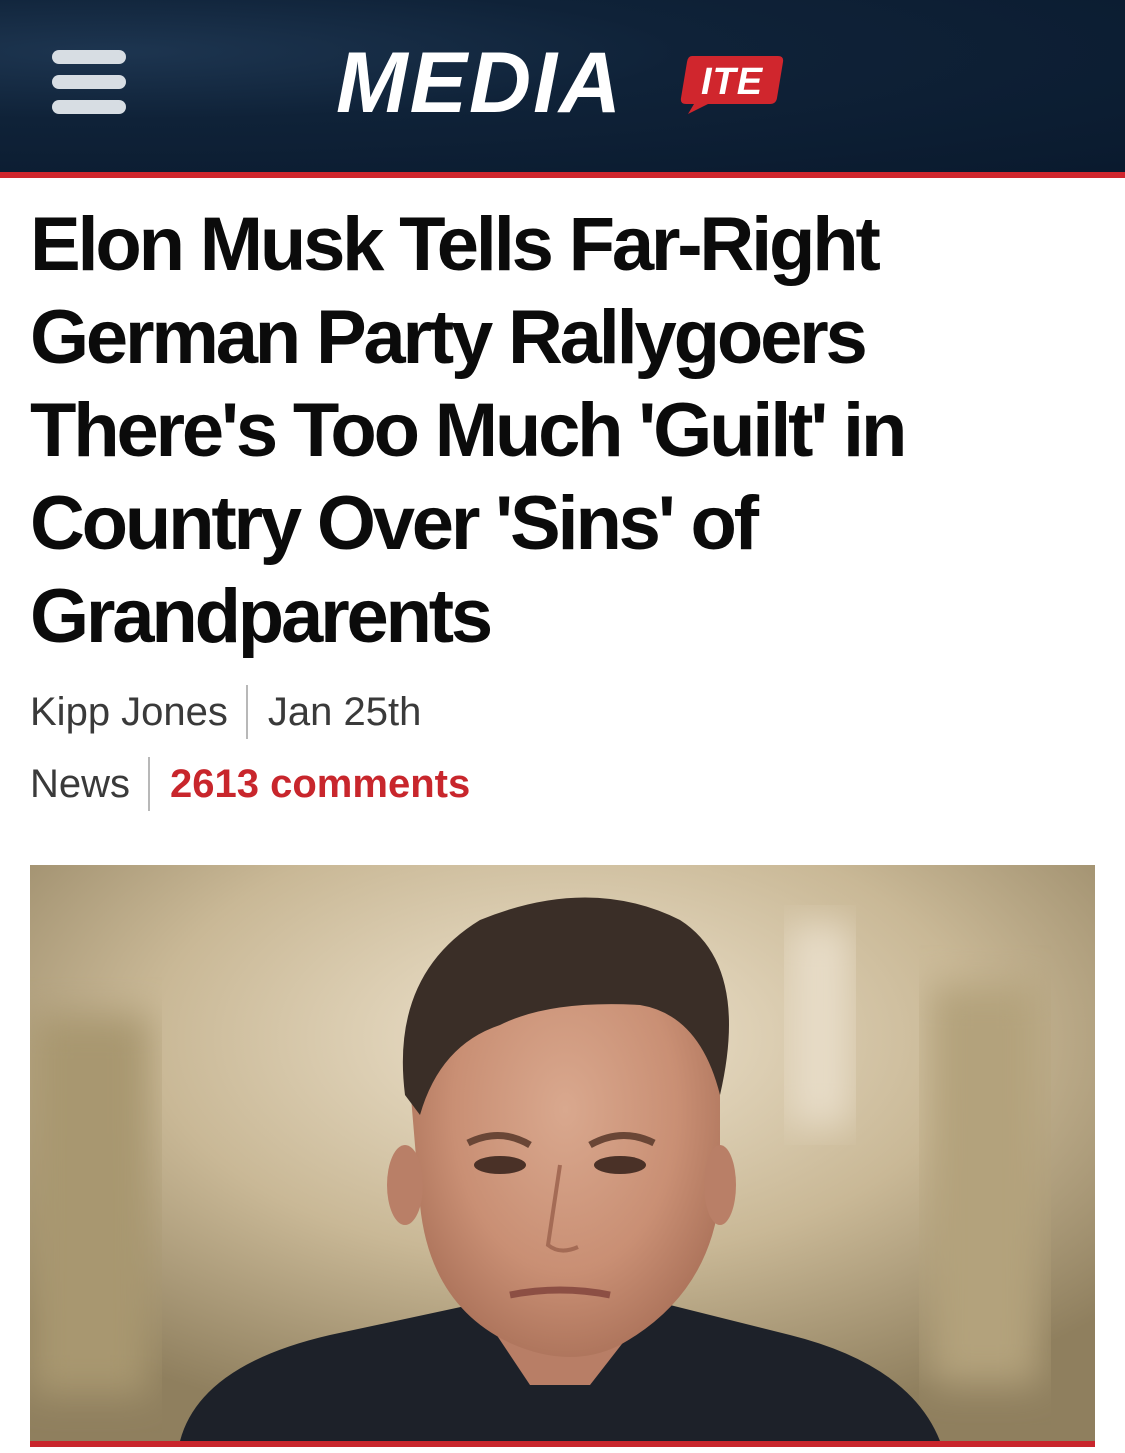  I want to click on menu-bar-bottom, so click(89, 107).